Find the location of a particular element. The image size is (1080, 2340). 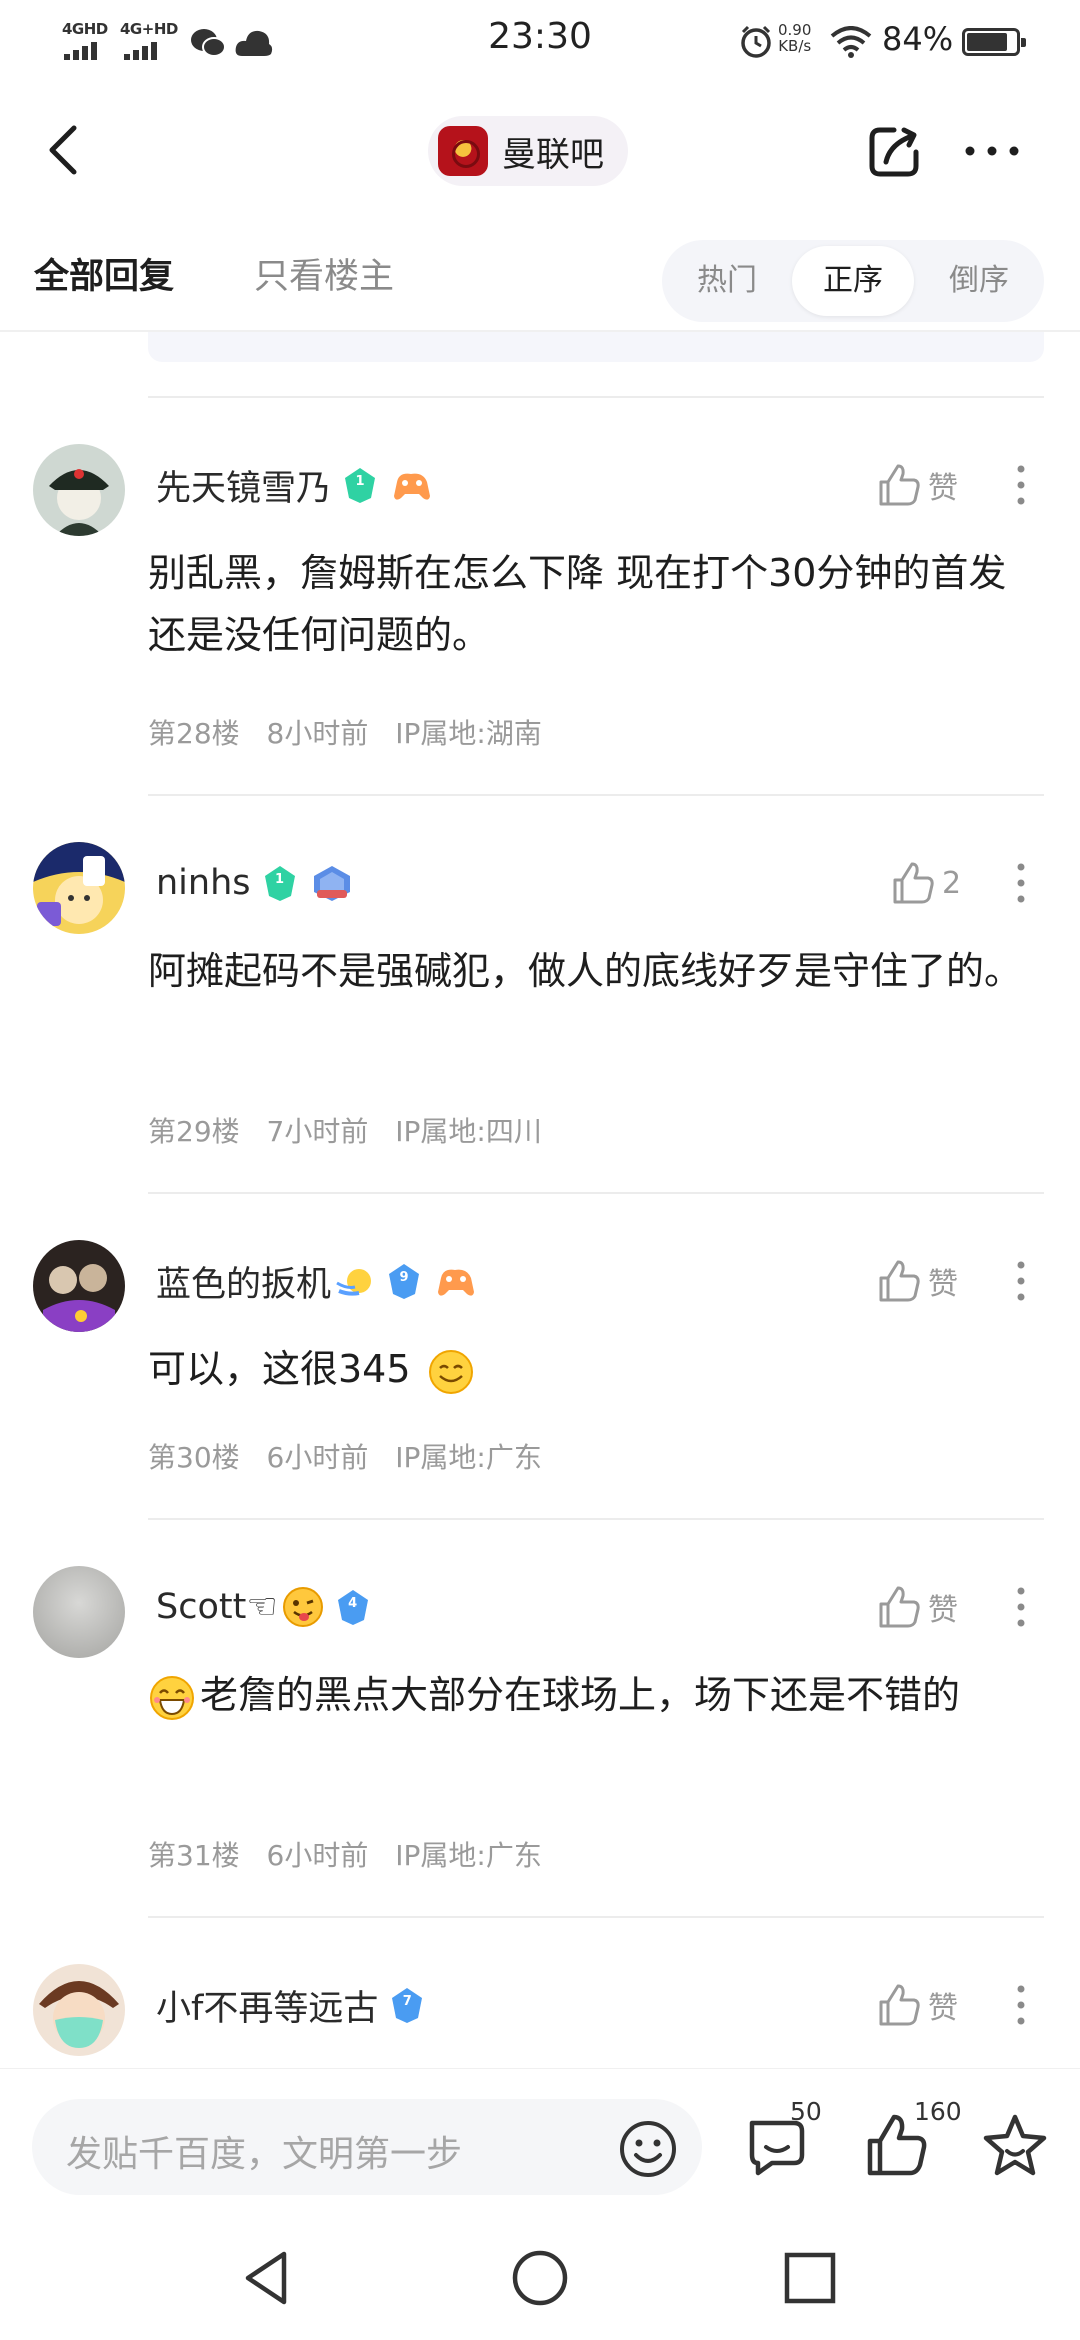

bottom-action-bar: 发贴千百度，文明第一步 50 160 is located at coordinates (540, 2143).